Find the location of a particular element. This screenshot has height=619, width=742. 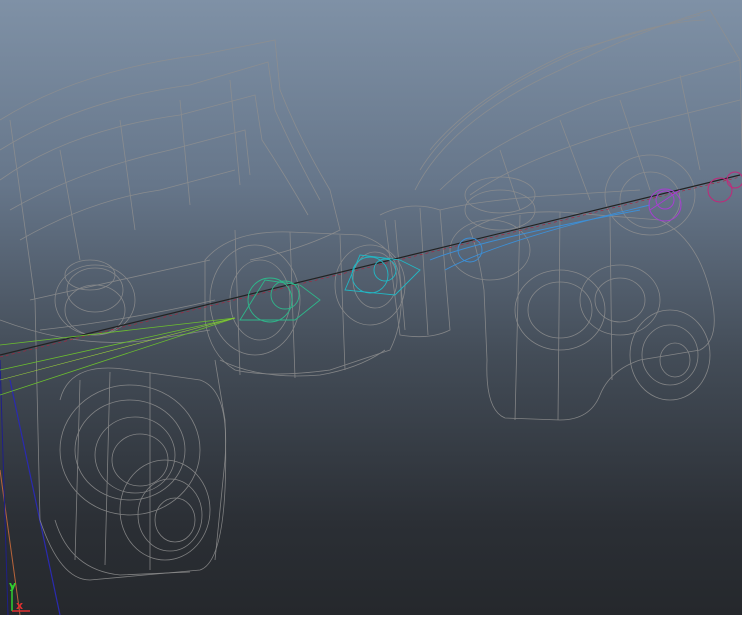

axis-y-label: y is located at coordinates (13, 585).